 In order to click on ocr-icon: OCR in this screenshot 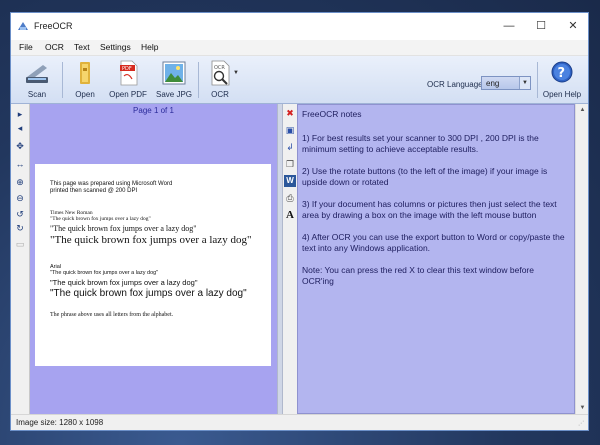, I will do `click(220, 73)`.